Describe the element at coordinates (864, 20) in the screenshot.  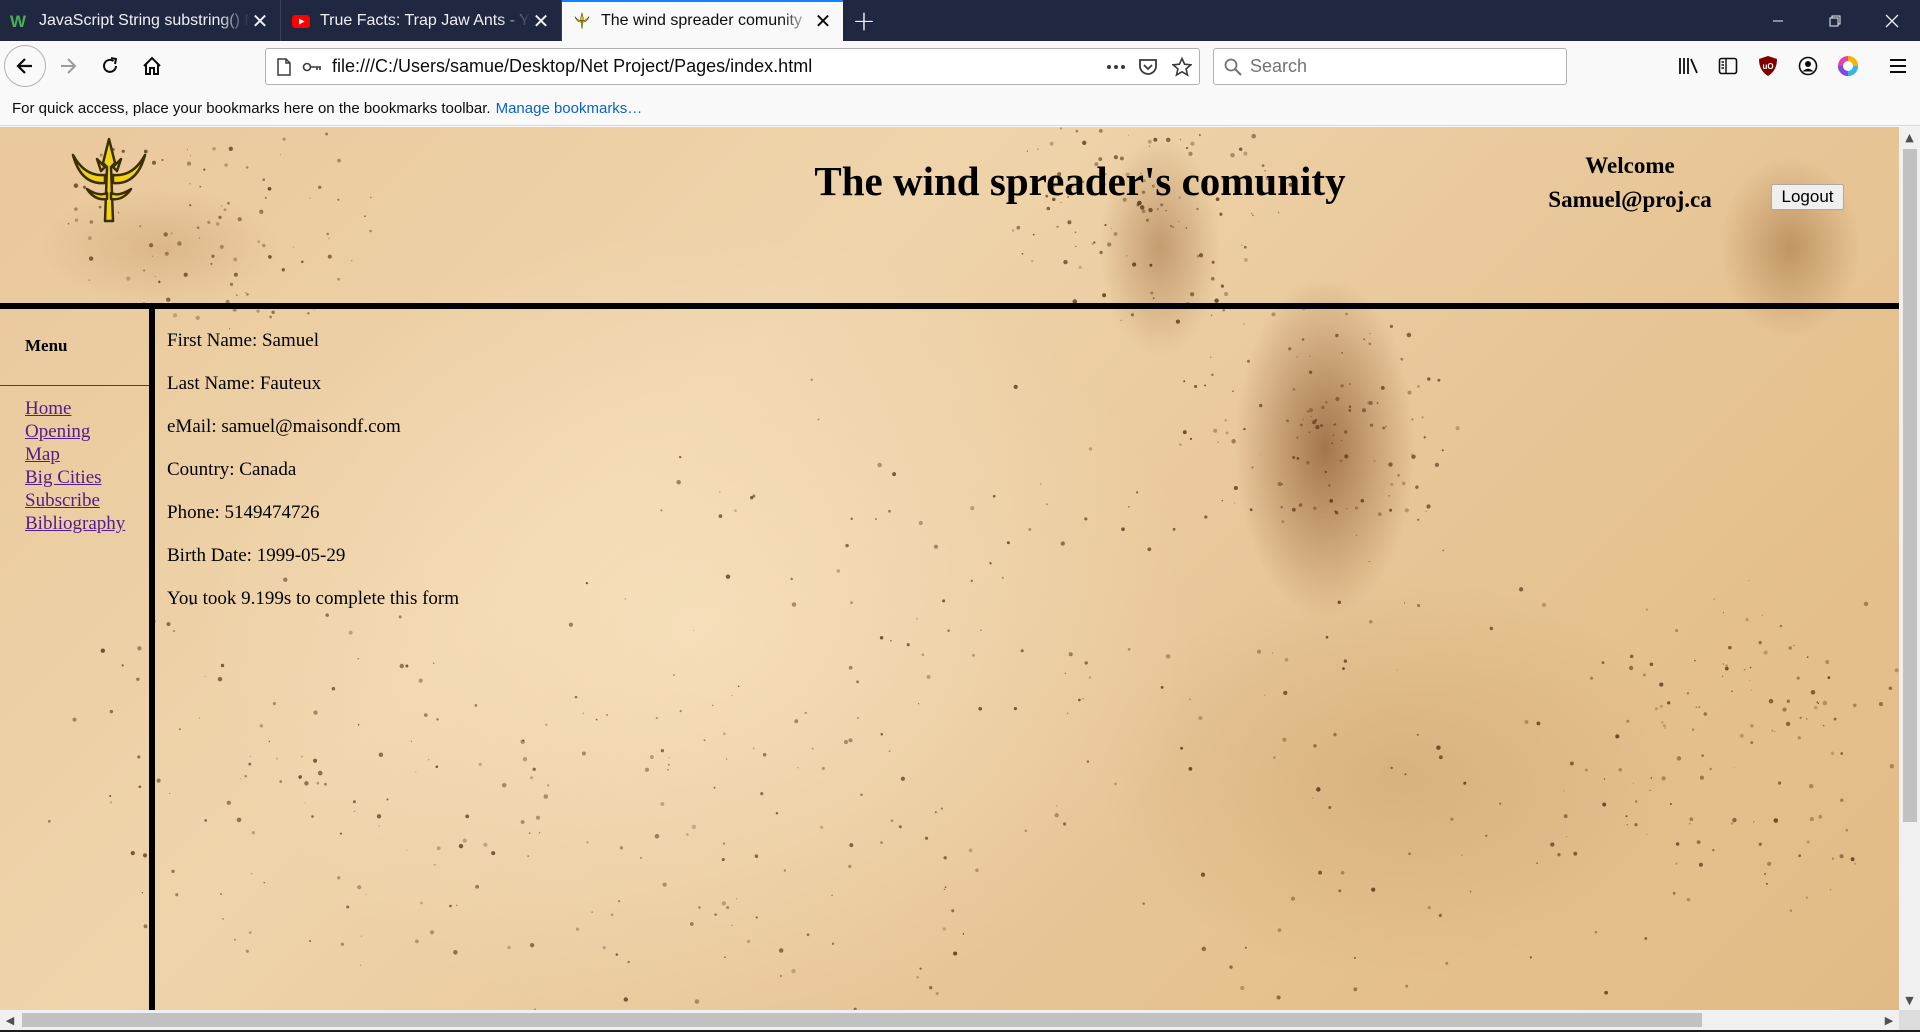
I see `new-tab-button: +` at that location.